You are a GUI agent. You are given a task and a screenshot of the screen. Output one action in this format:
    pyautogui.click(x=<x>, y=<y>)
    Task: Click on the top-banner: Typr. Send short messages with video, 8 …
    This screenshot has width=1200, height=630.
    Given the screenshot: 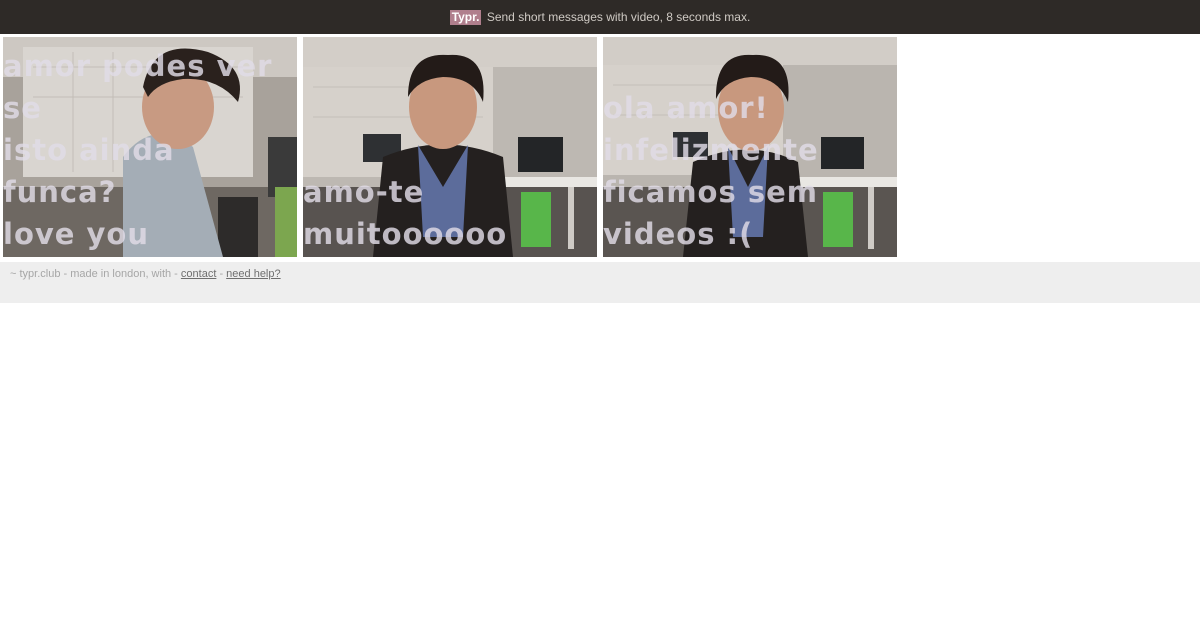 What is the action you would take?
    pyautogui.click(x=600, y=17)
    